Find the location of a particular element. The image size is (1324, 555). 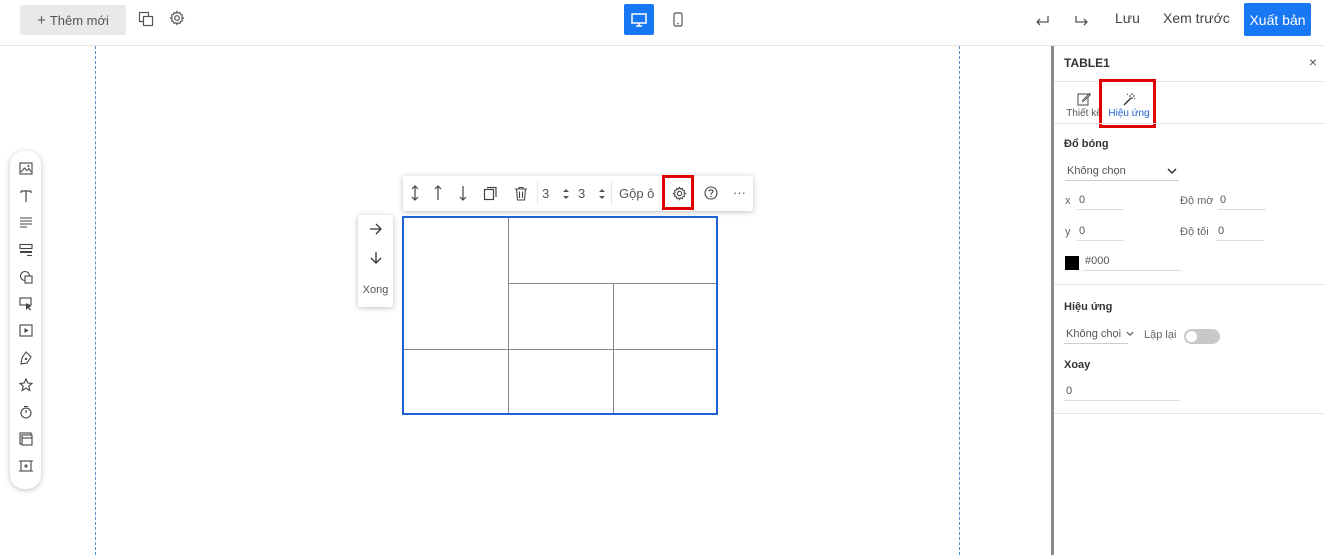

tab-design: Thiết kế is located at coordinates (1084, 105).